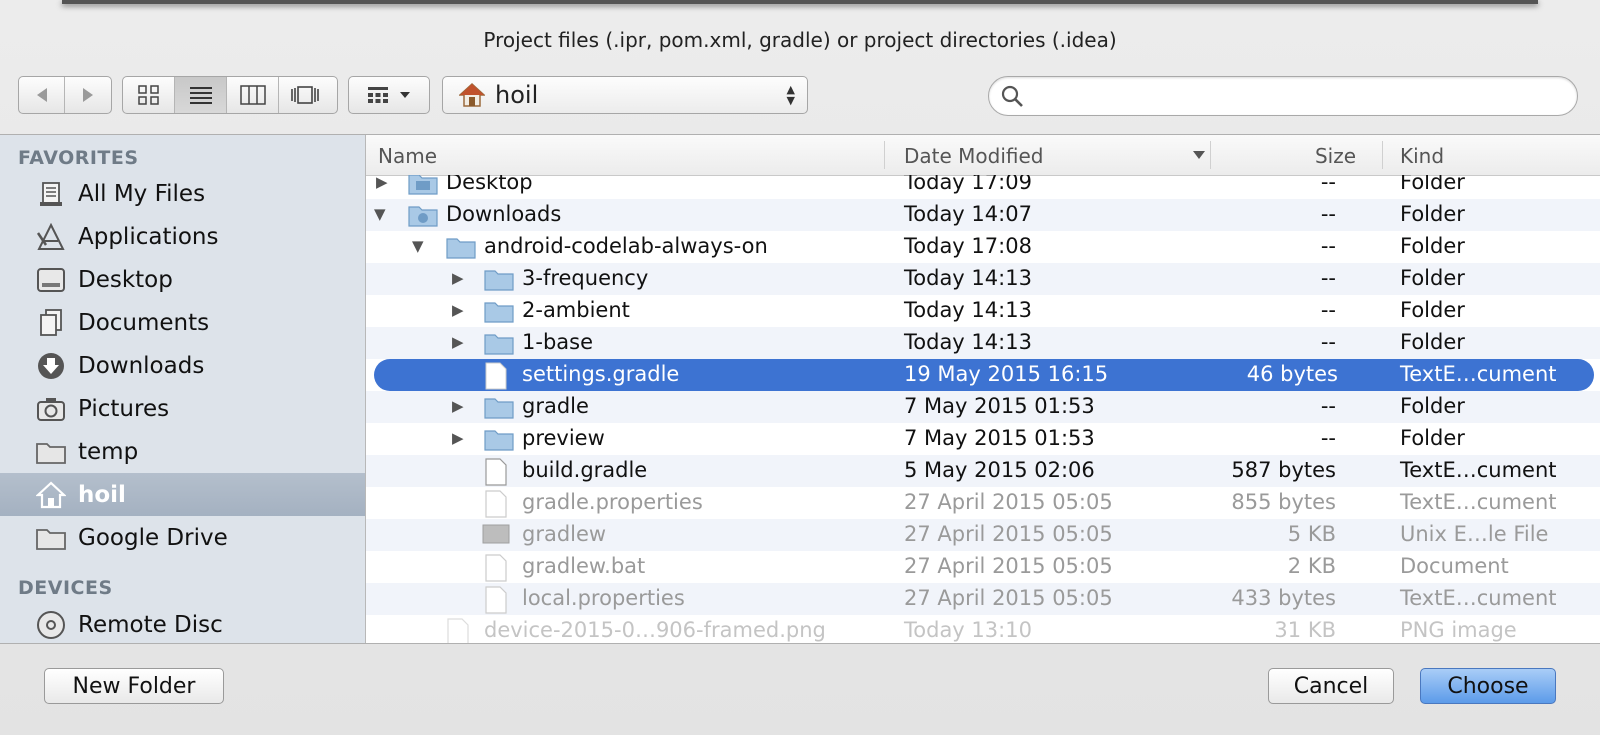 The image size is (1600, 735). I want to click on sidebar-item-hoil: hoil, so click(182, 494).